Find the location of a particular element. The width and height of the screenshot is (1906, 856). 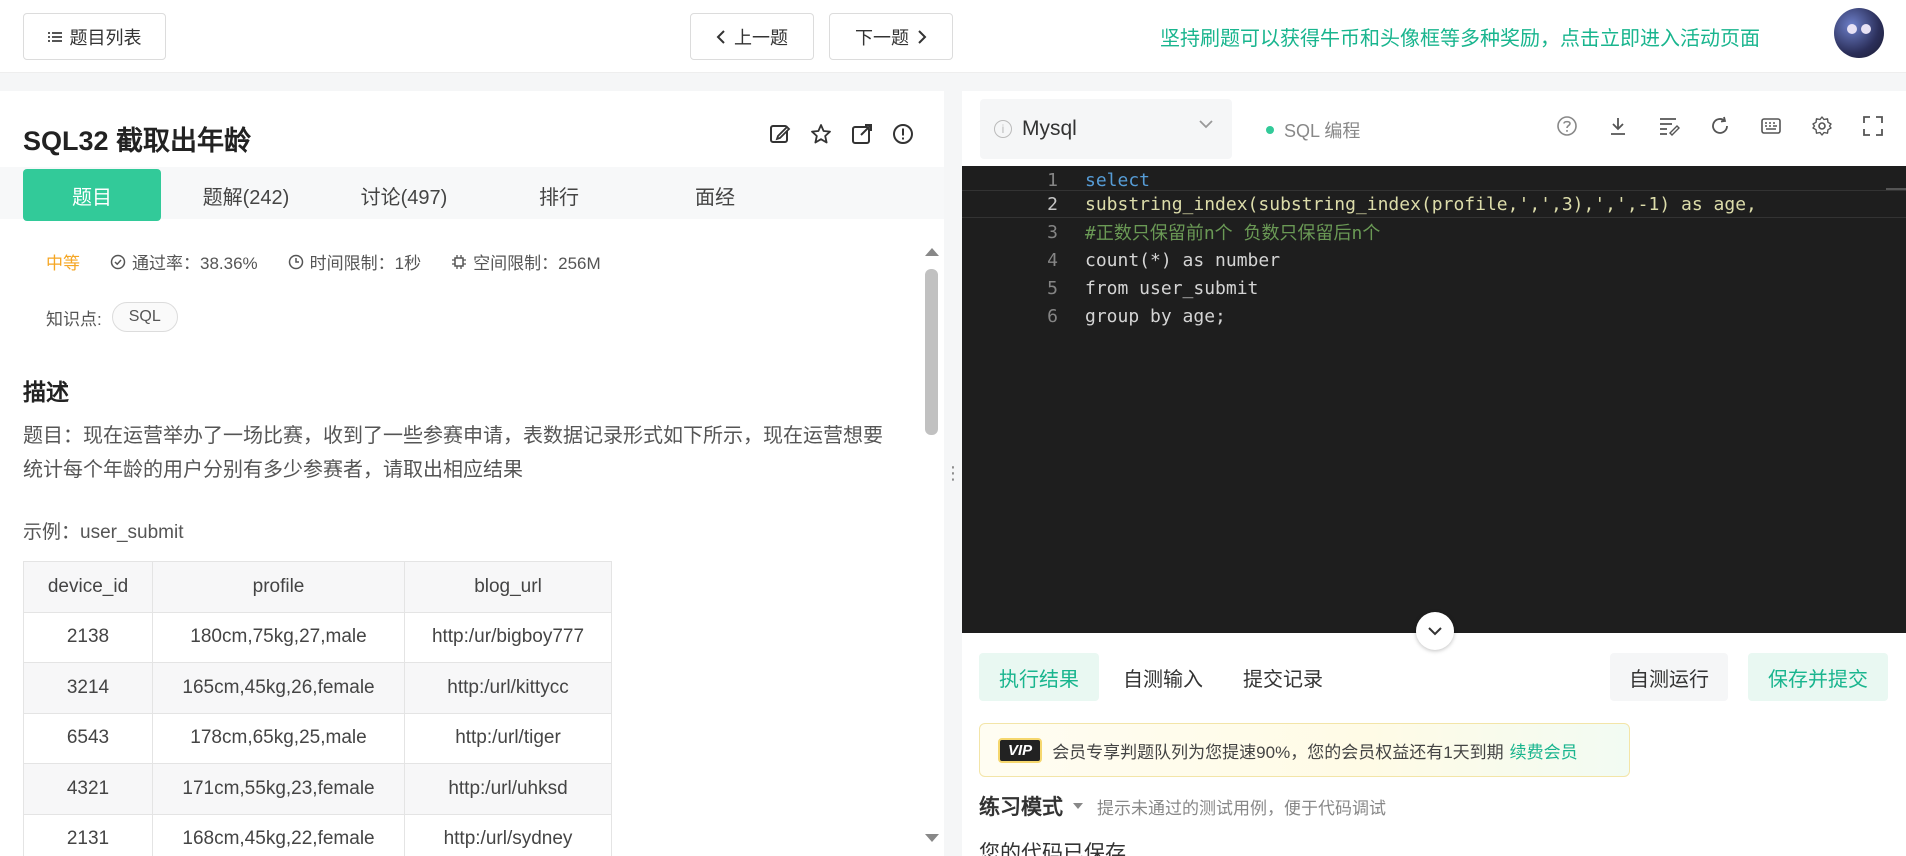

tab-discussion: 讨论(497) is located at coordinates (404, 195).